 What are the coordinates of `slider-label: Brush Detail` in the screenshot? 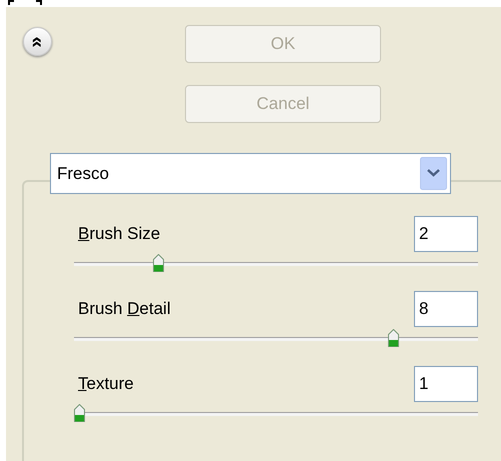 It's located at (124, 309).